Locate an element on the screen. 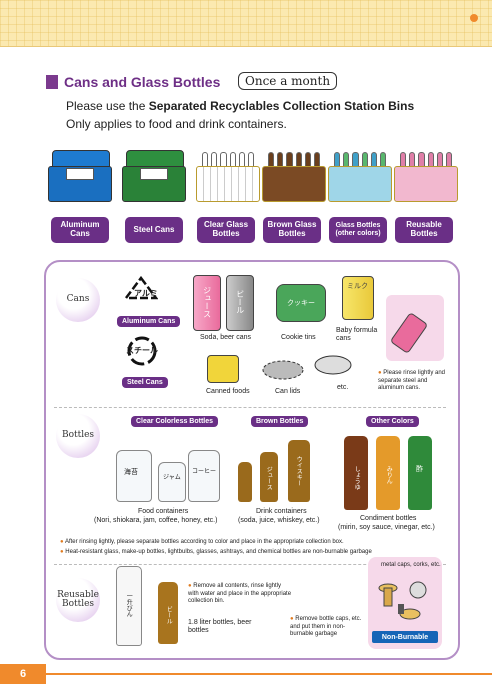 The height and width of the screenshot is (700, 492). lids-caption: Can lids is located at coordinates (288, 391).